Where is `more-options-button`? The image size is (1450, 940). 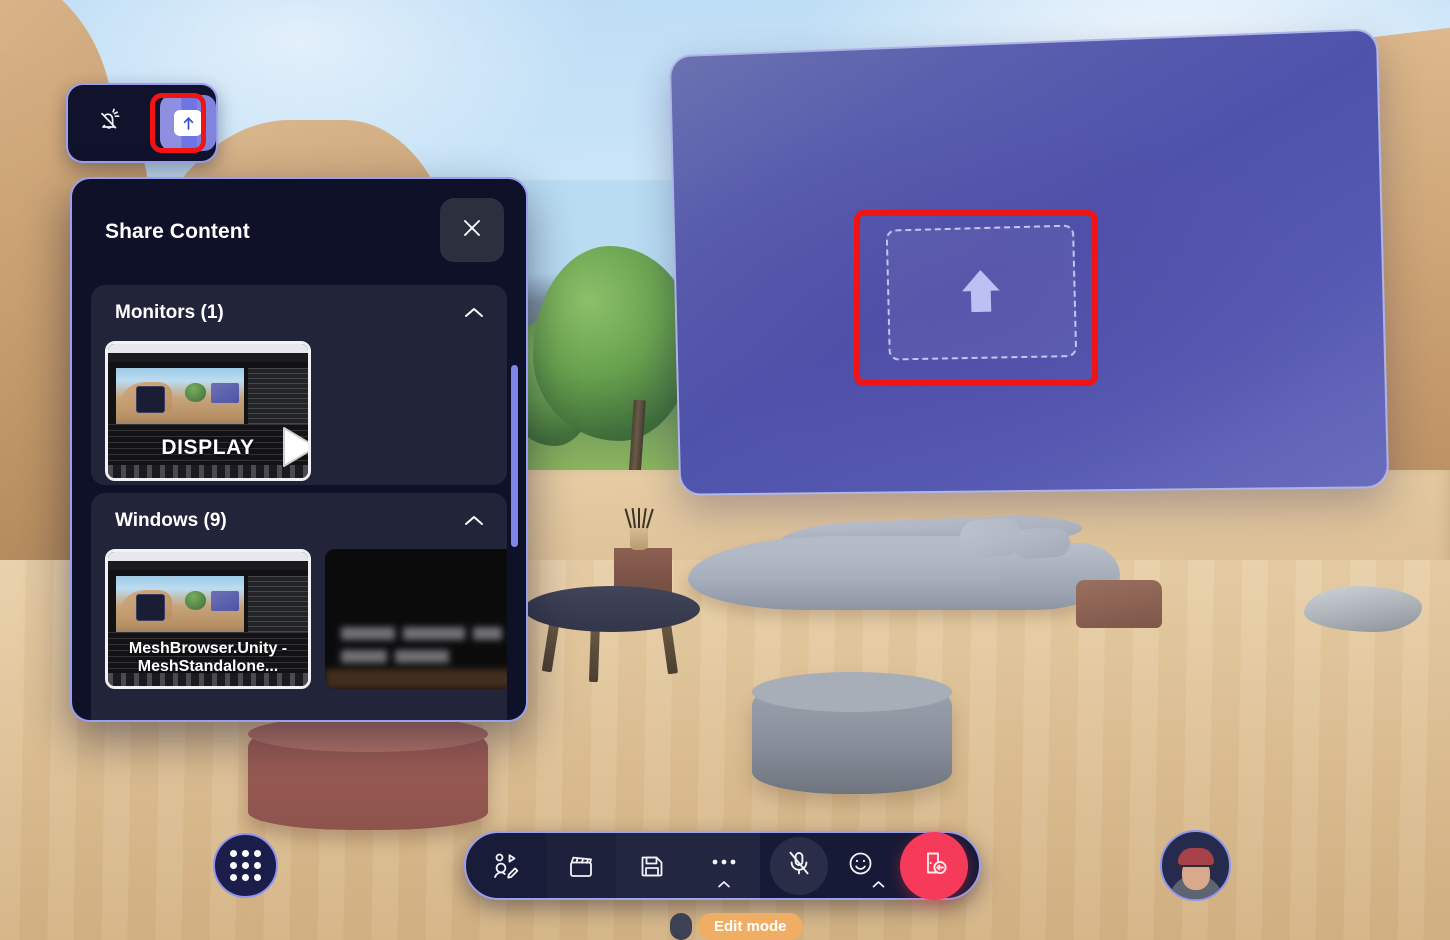
more-options-button is located at coordinates (724, 865).